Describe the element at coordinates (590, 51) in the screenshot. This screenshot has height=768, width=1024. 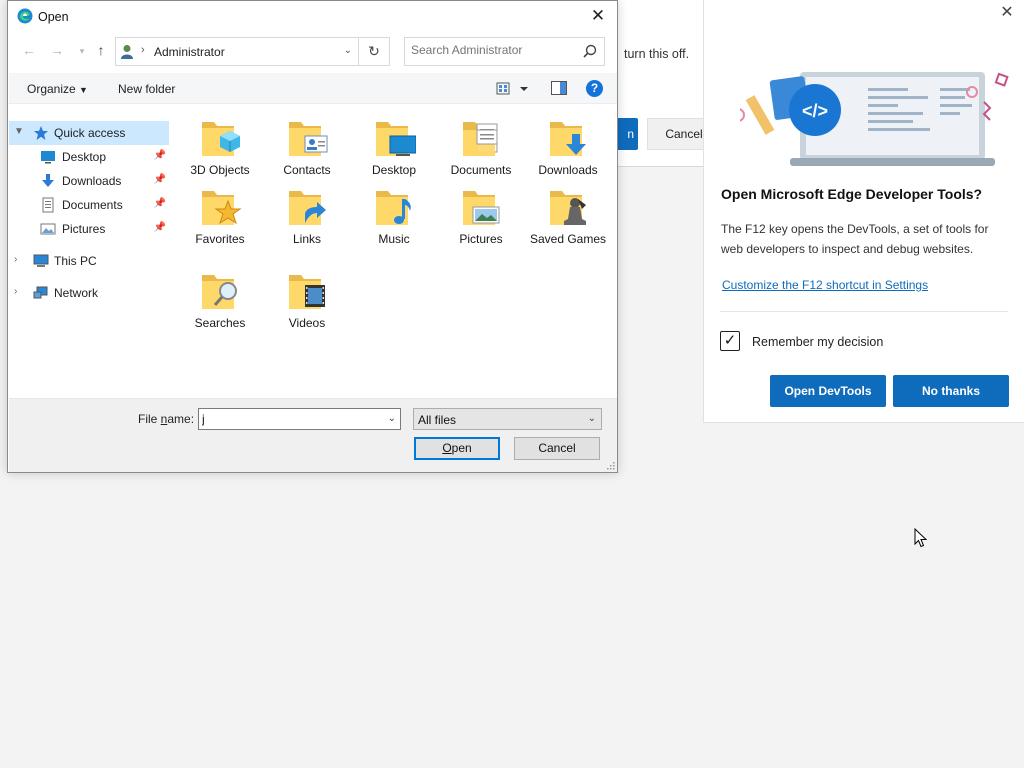
I see `search-icon` at that location.